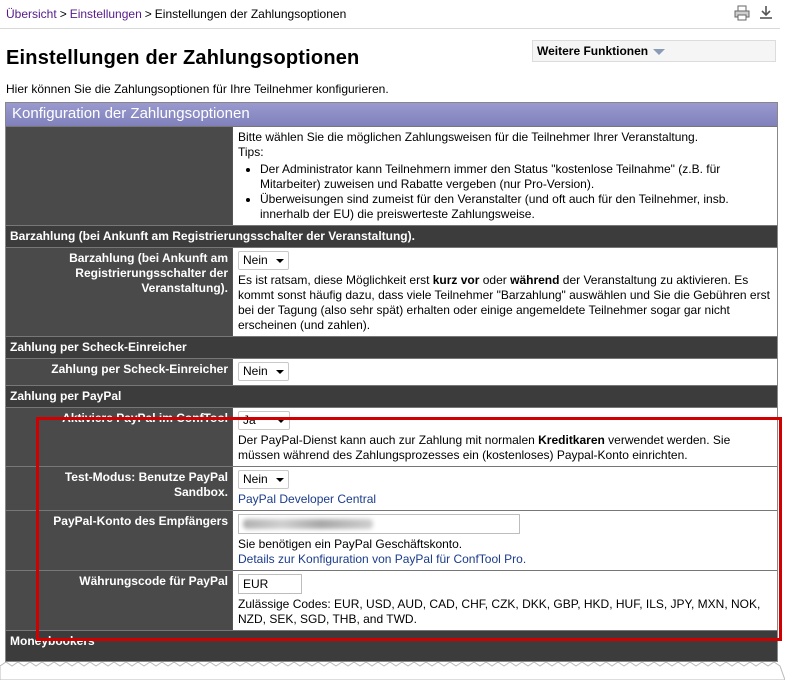 This screenshot has width=785, height=683. I want to click on more-functions-label: Weitere Funktionen, so click(593, 51).